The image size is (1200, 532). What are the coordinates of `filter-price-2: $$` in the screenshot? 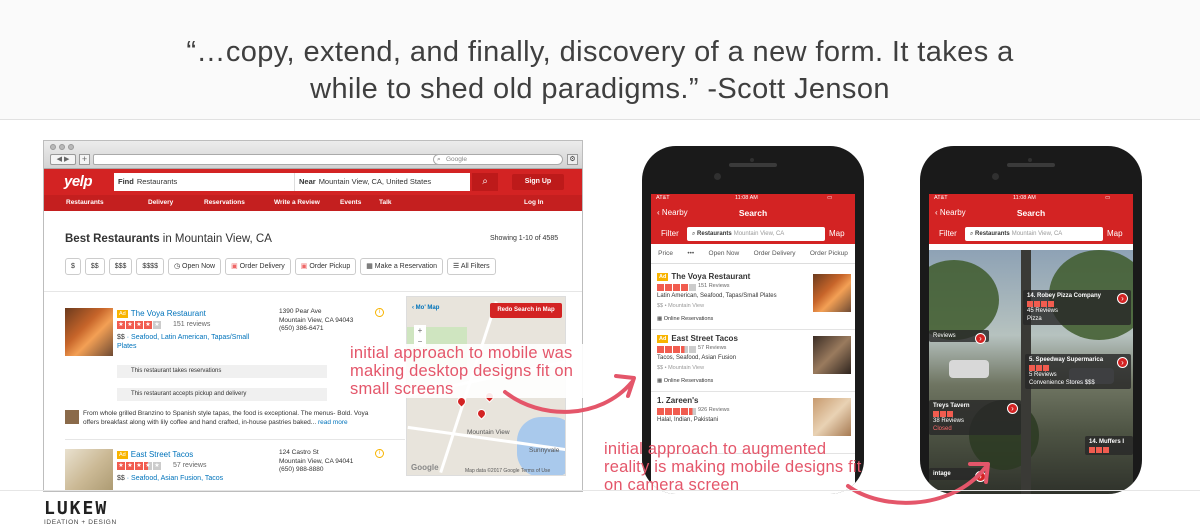 It's located at (94, 266).